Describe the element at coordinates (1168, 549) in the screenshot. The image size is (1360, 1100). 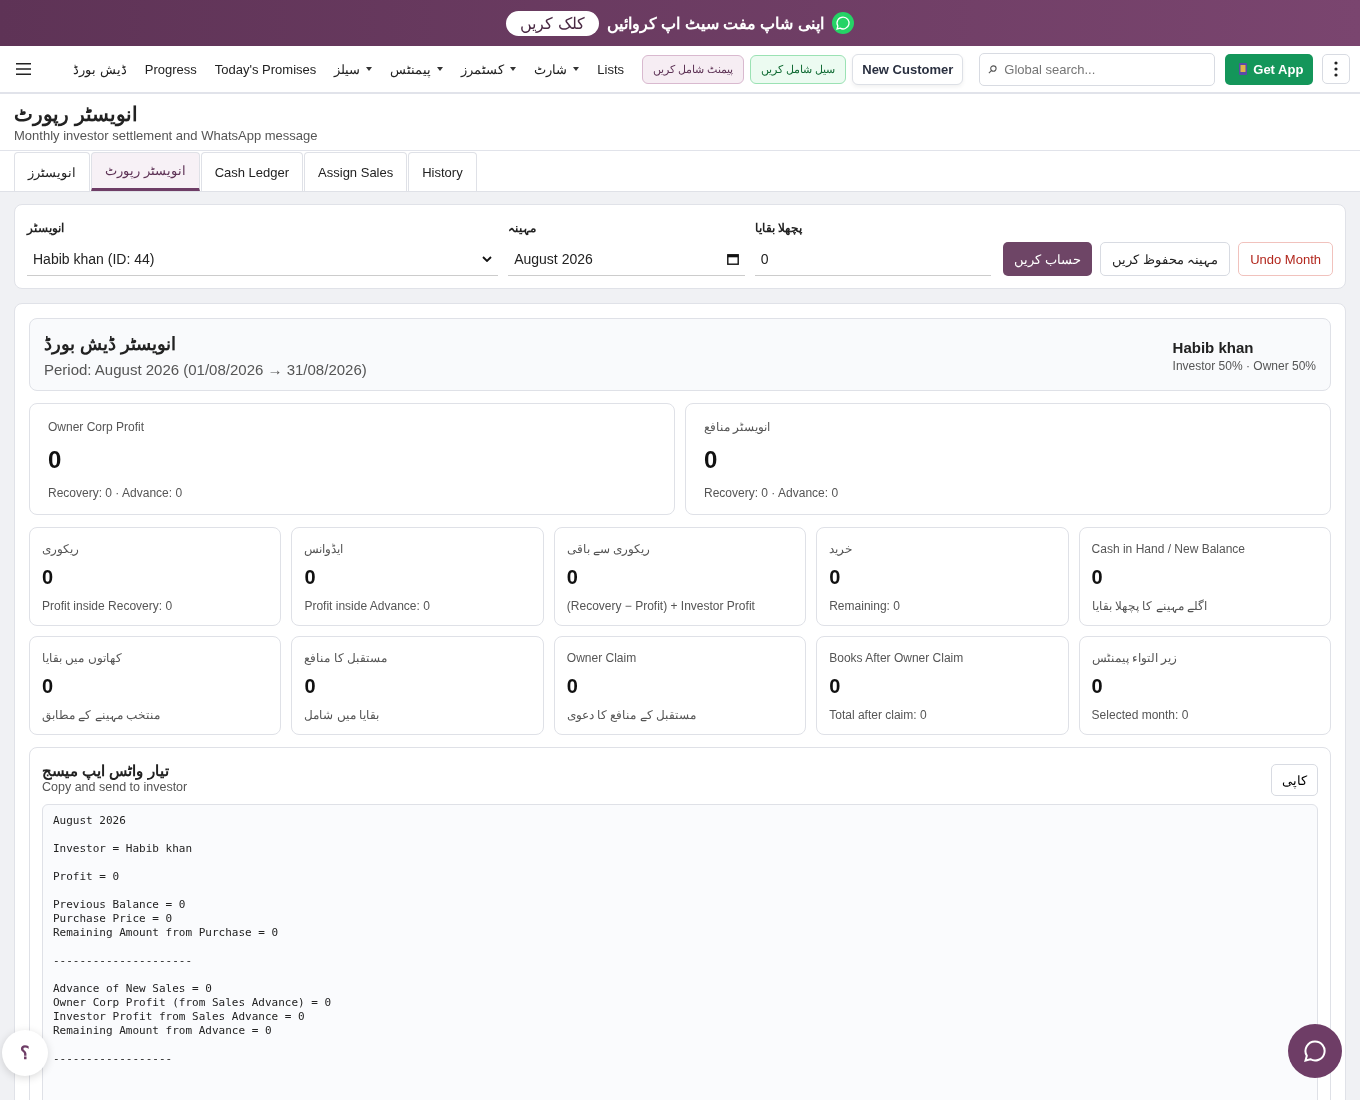
I see `card-label: Cash in Hand / New Balance` at that location.